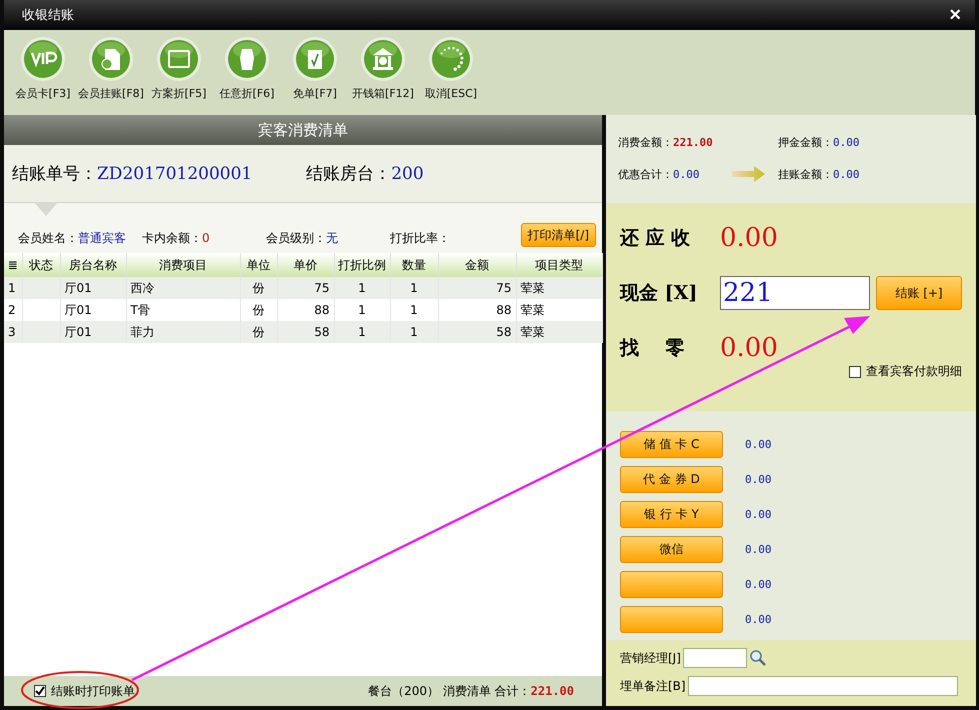 The width and height of the screenshot is (979, 710). Describe the element at coordinates (659, 293) in the screenshot. I see `cash-label: 现金 [X]` at that location.